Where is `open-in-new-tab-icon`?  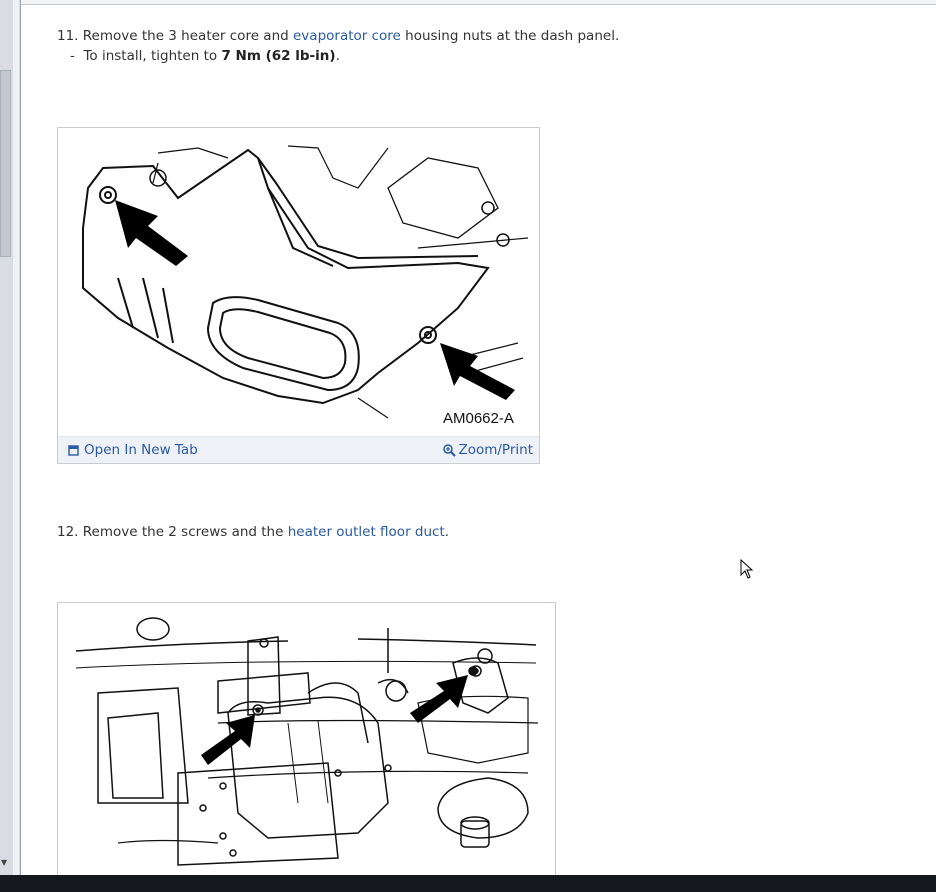
open-in-new-tab-icon is located at coordinates (73, 450).